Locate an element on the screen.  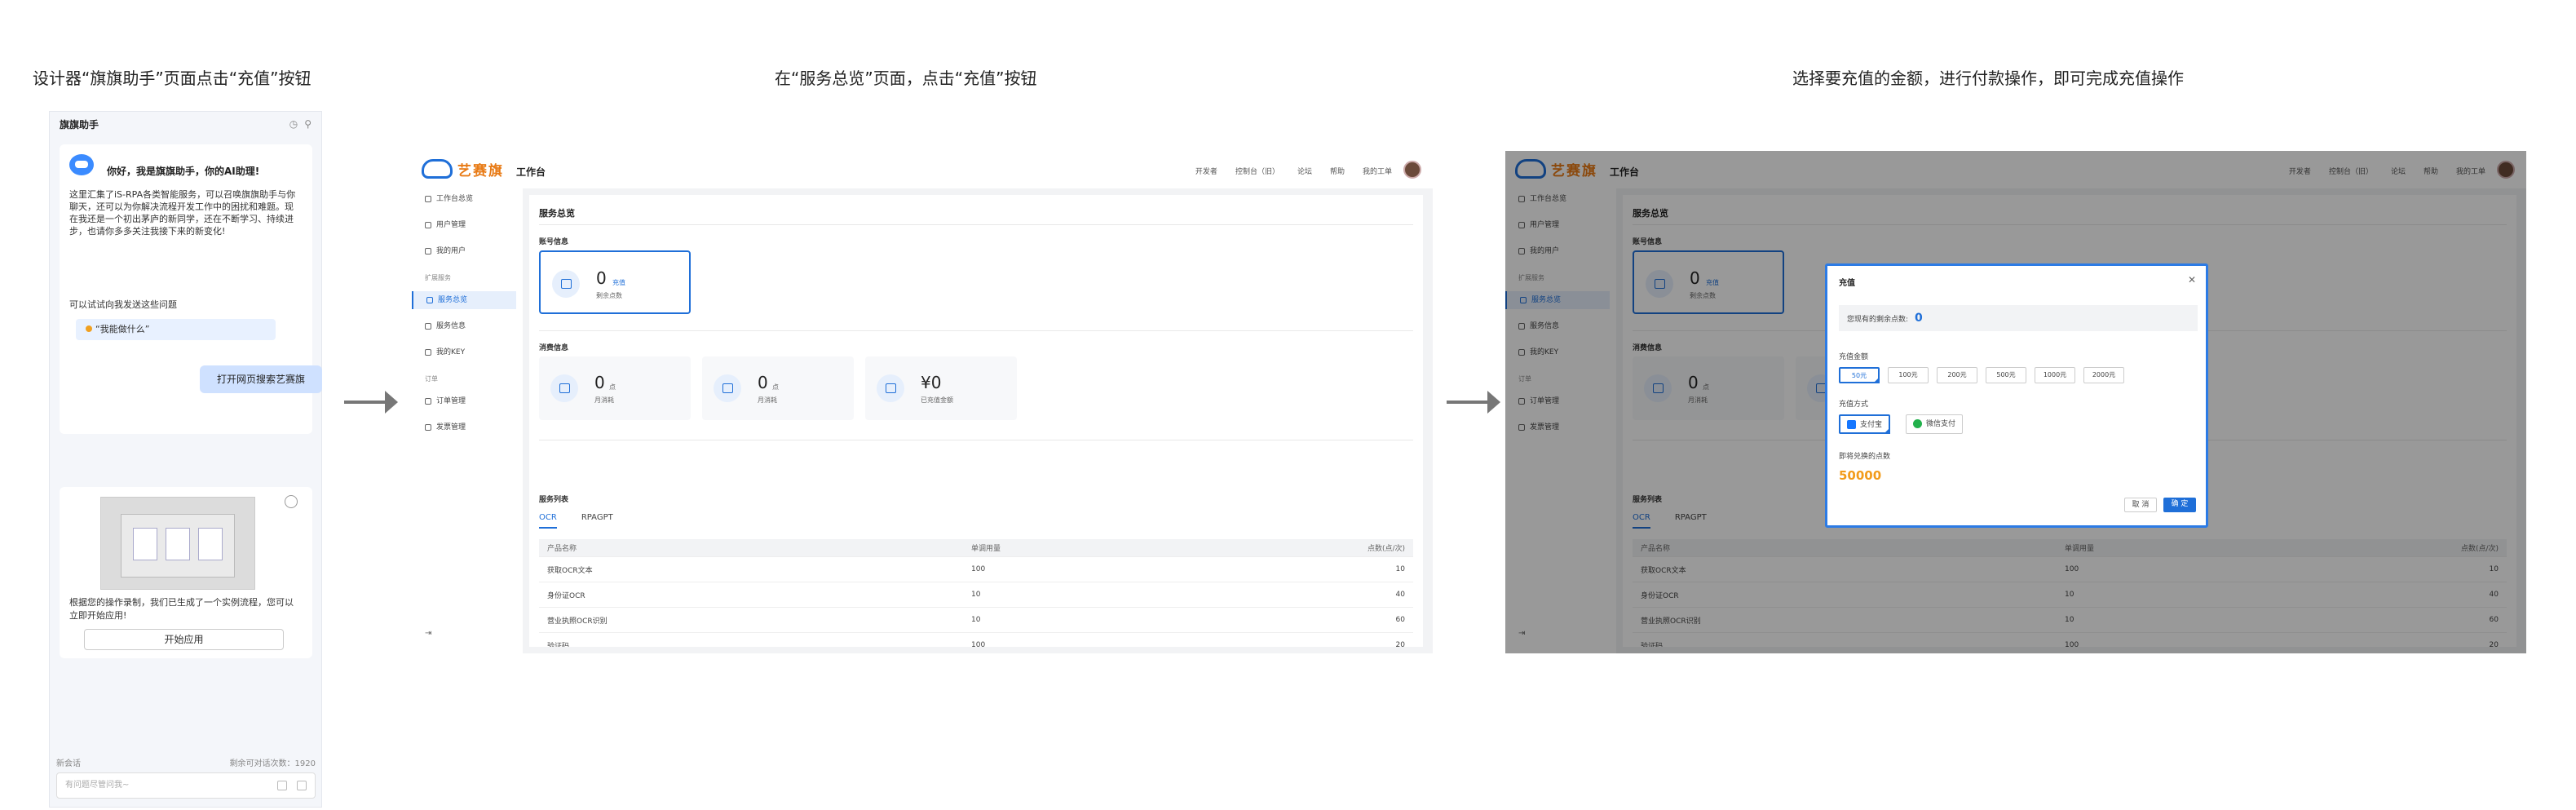
start-button: 开始应用 is located at coordinates (184, 639).